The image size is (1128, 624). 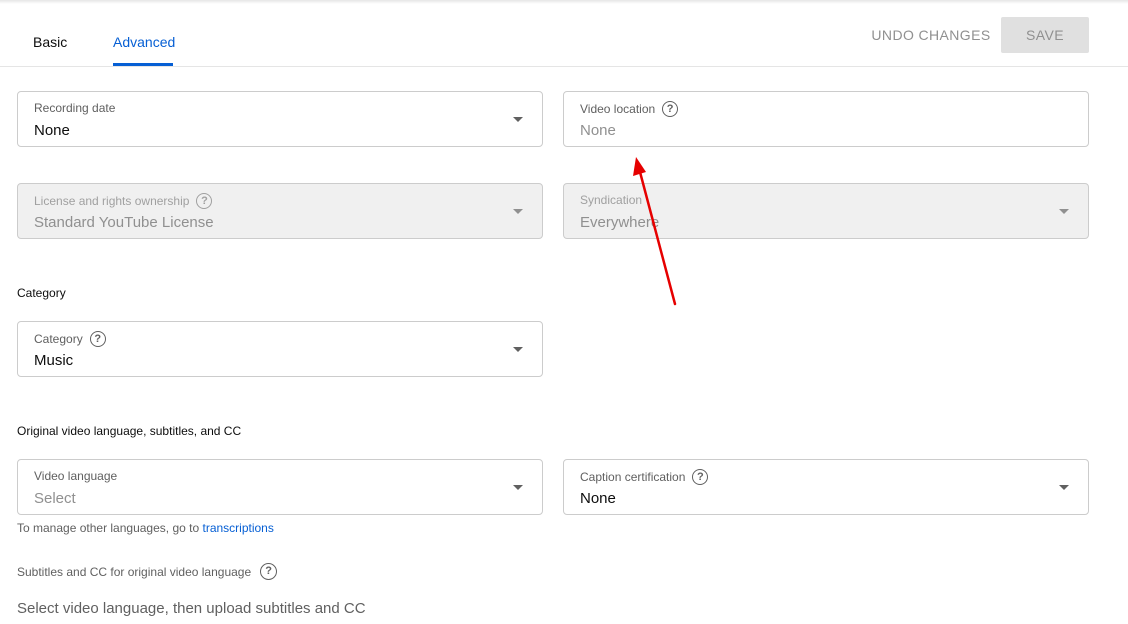 What do you see at coordinates (655, 231) in the screenshot?
I see `annotation-arrow-icon` at bounding box center [655, 231].